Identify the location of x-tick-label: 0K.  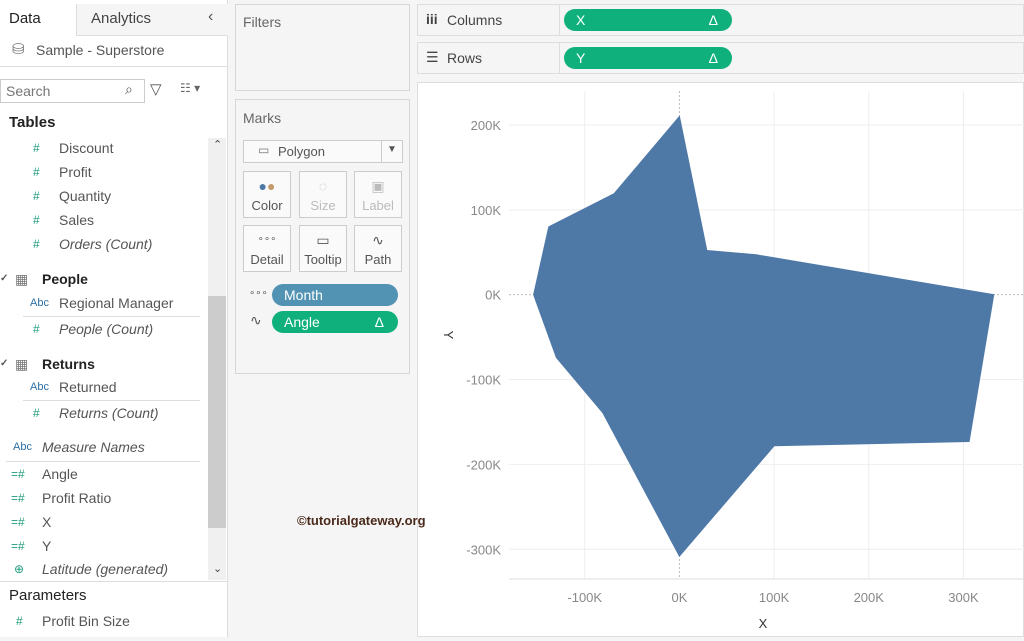
(679, 597).